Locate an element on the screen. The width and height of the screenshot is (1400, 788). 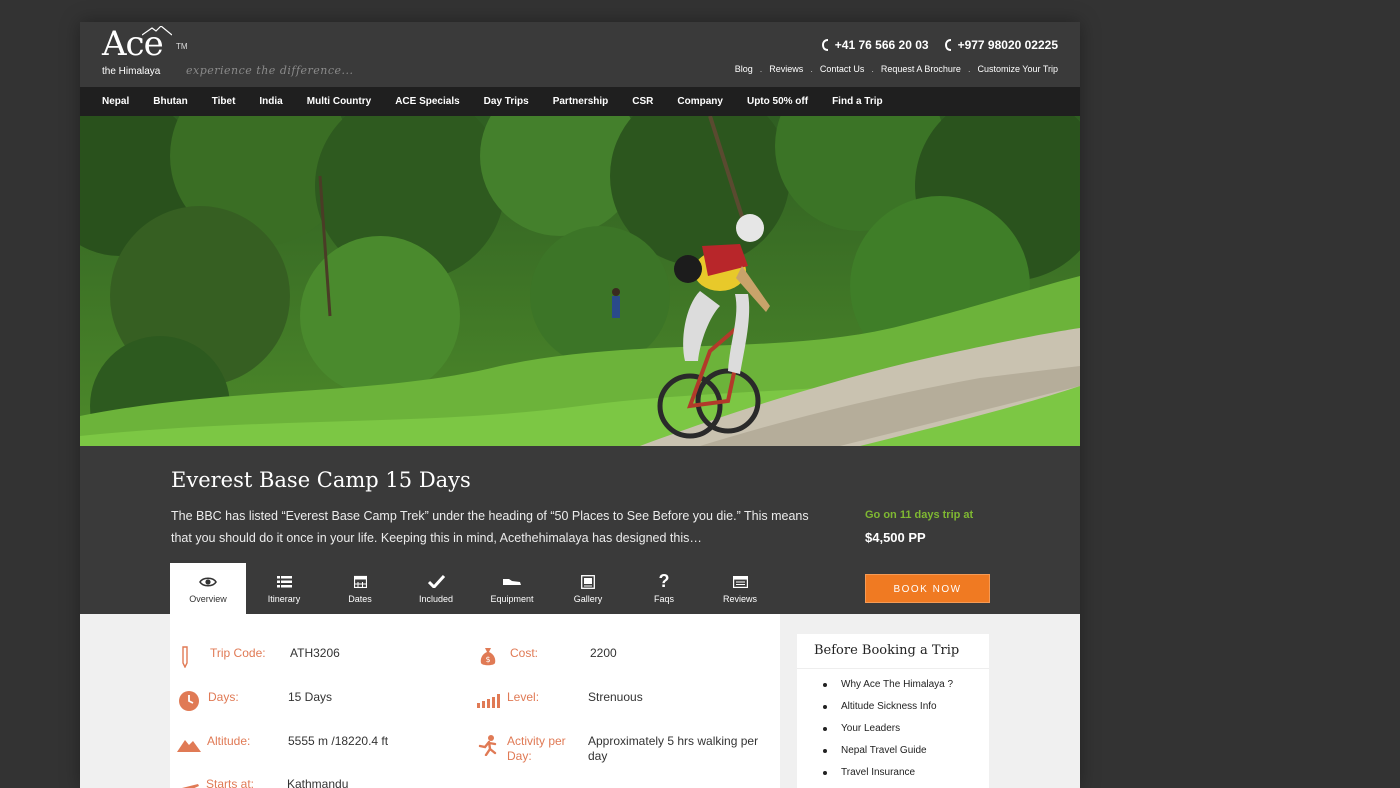
phone-np: +977 98020 02225 is located at coordinates (1001, 45).